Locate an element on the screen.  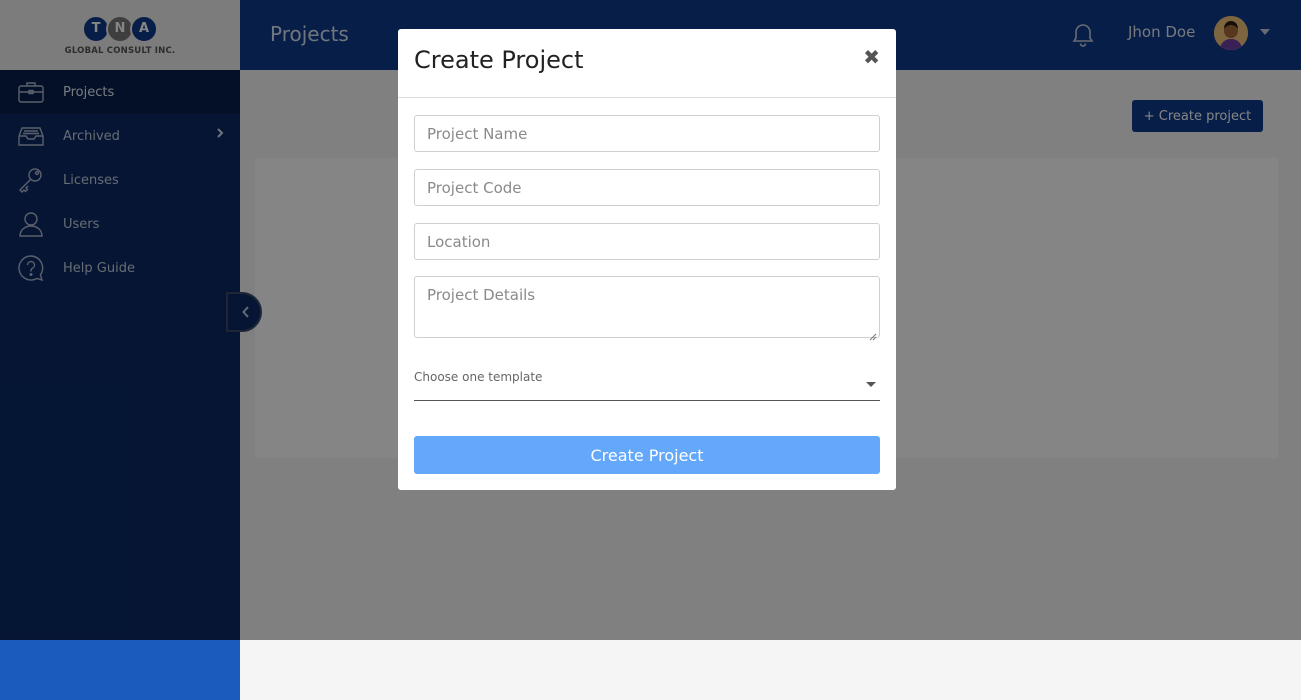
template-select: Choose one template is located at coordinates (647, 384).